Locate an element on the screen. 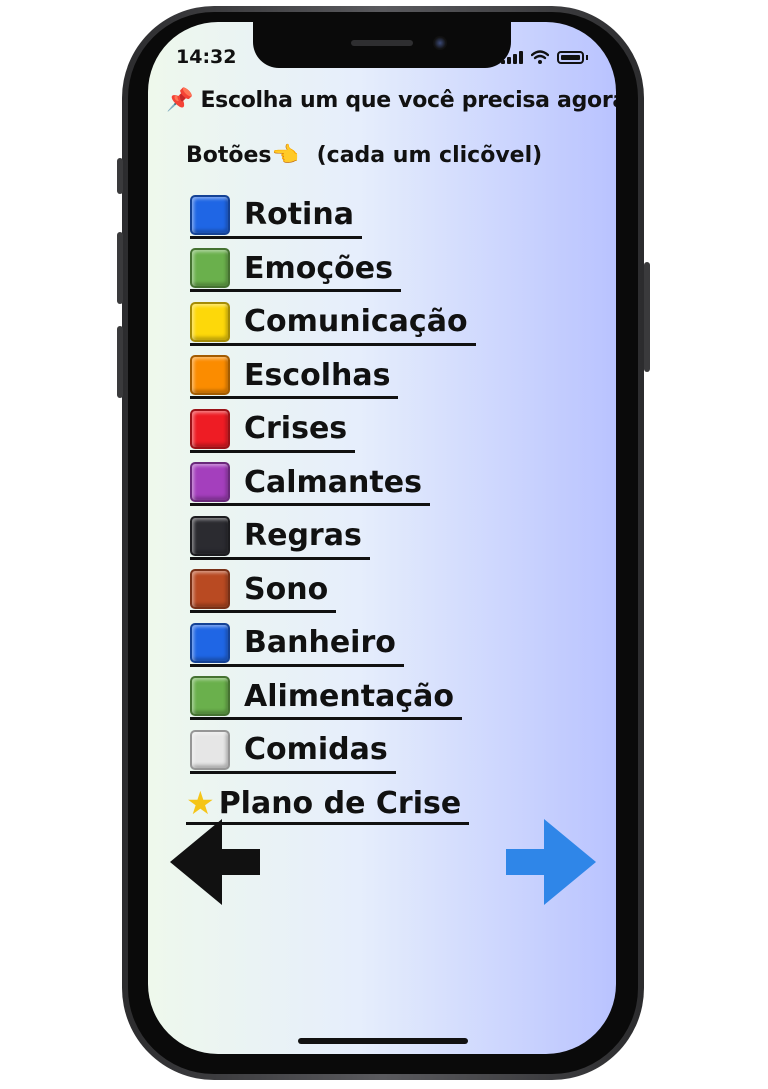  signal-icon is located at coordinates (512, 57).